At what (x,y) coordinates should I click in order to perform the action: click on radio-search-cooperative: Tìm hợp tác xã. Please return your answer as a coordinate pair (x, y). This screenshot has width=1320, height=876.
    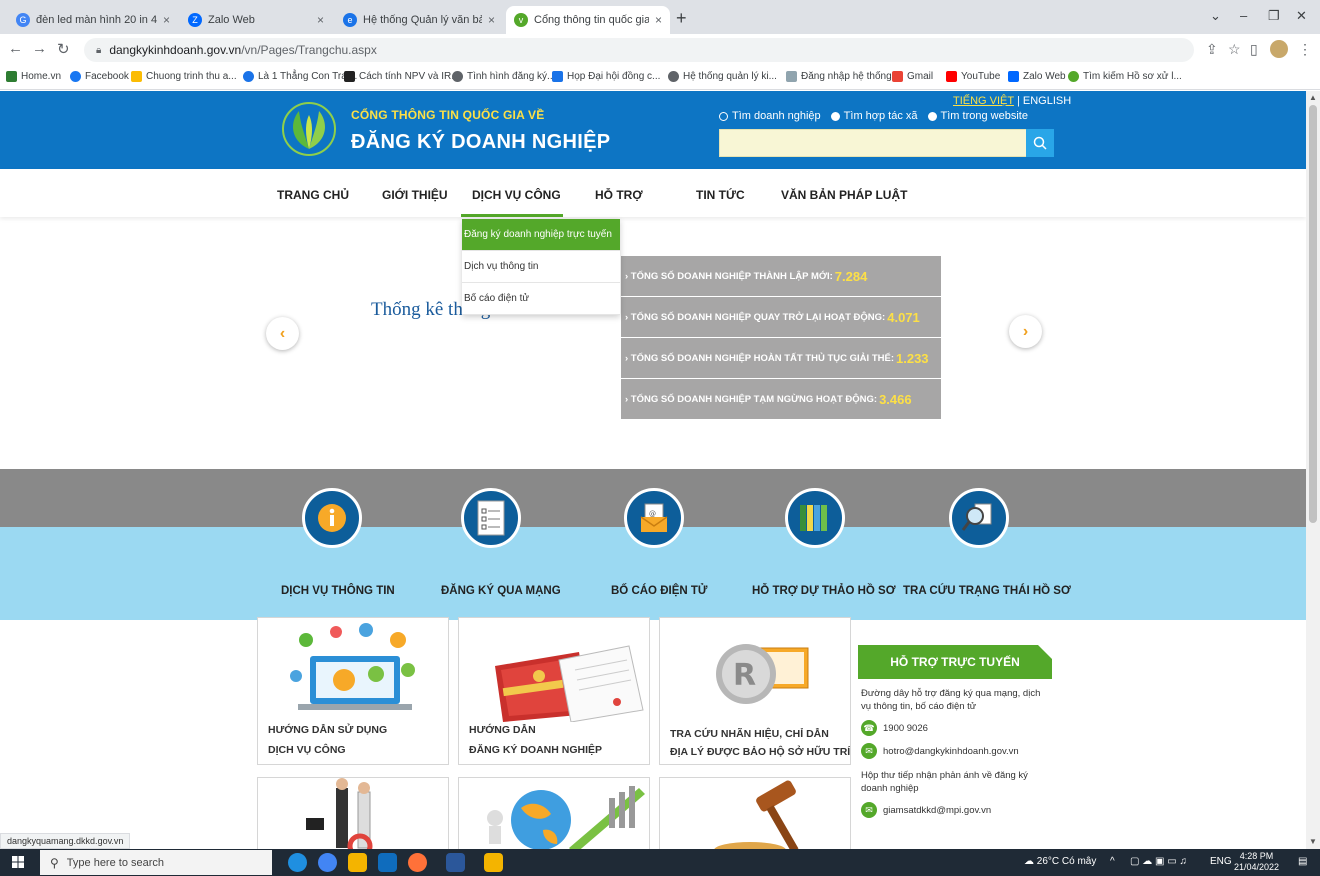
    Looking at the image, I should click on (874, 116).